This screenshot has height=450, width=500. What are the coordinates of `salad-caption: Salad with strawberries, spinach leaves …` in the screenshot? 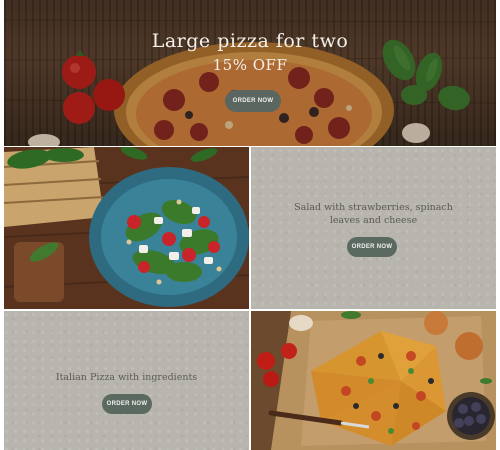 It's located at (373, 214).